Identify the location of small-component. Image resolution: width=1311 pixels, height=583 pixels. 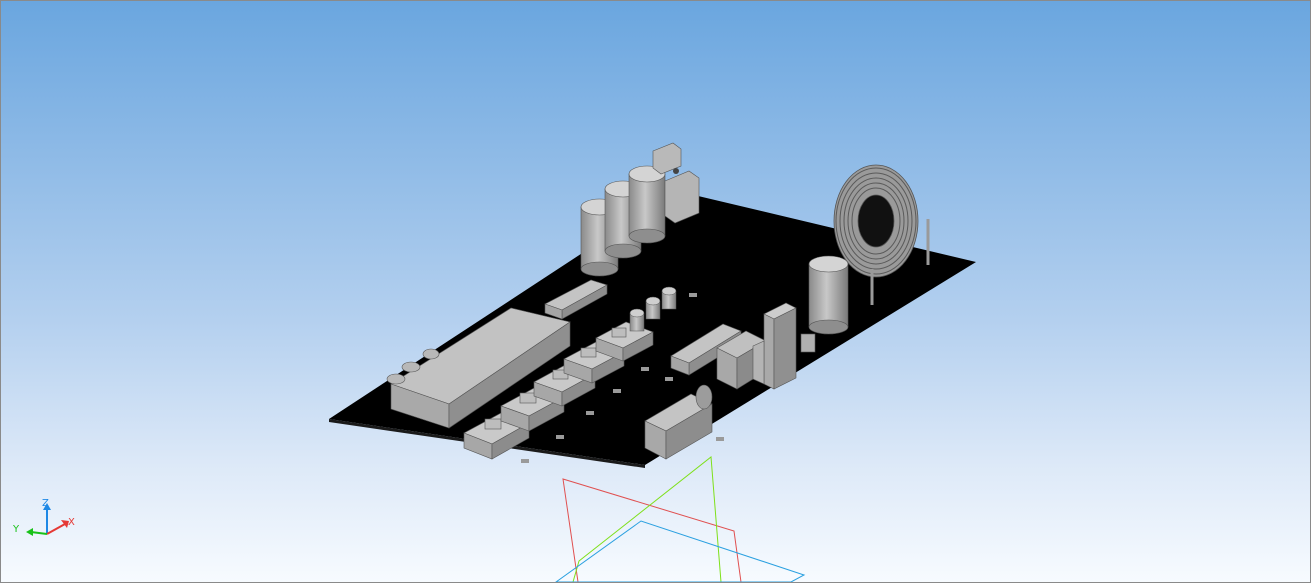
(808, 343).